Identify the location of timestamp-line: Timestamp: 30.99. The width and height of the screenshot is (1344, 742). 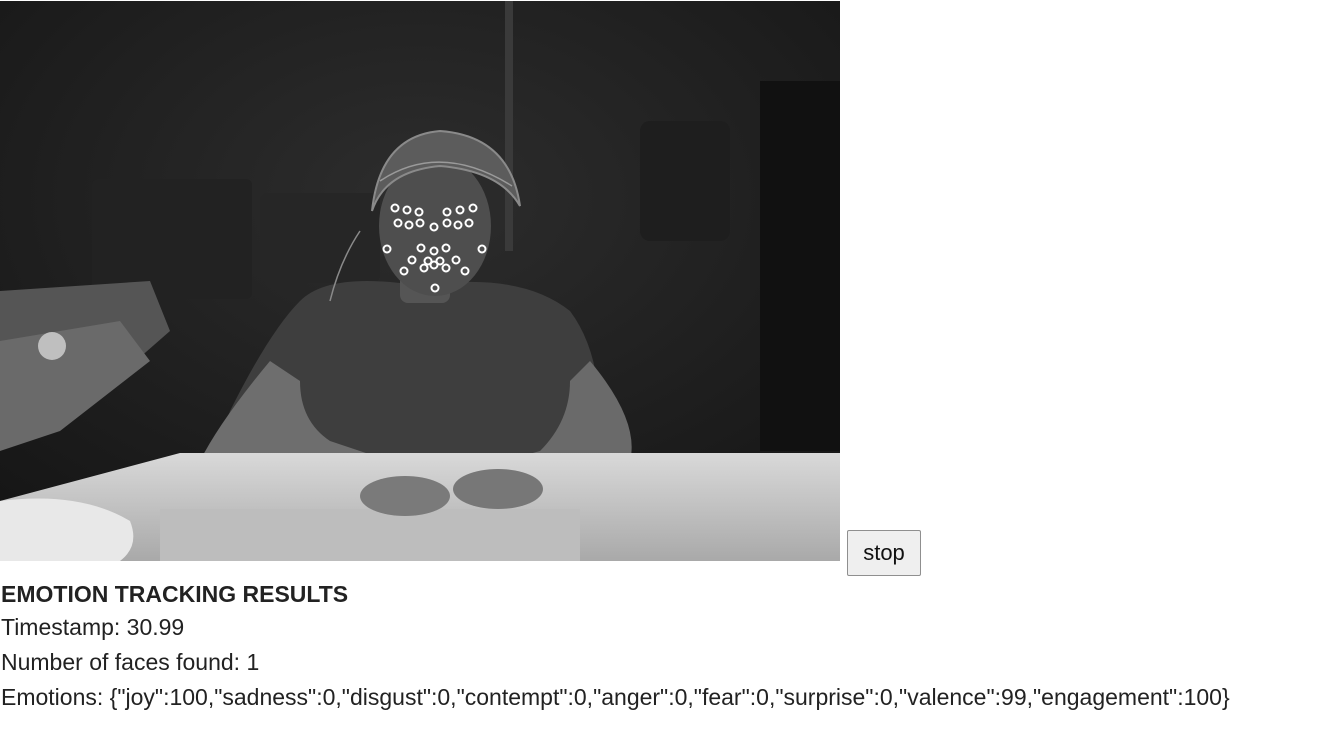
(671, 627).